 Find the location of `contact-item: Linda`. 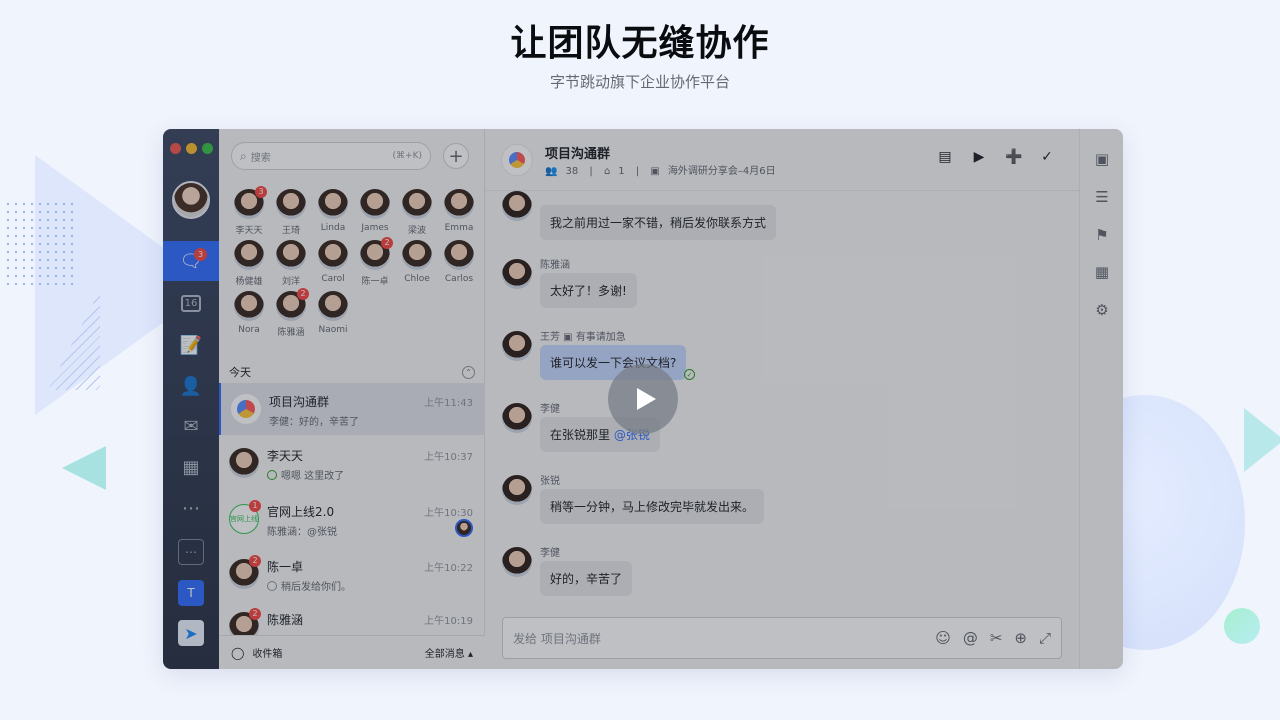

contact-item: Linda is located at coordinates (333, 213).